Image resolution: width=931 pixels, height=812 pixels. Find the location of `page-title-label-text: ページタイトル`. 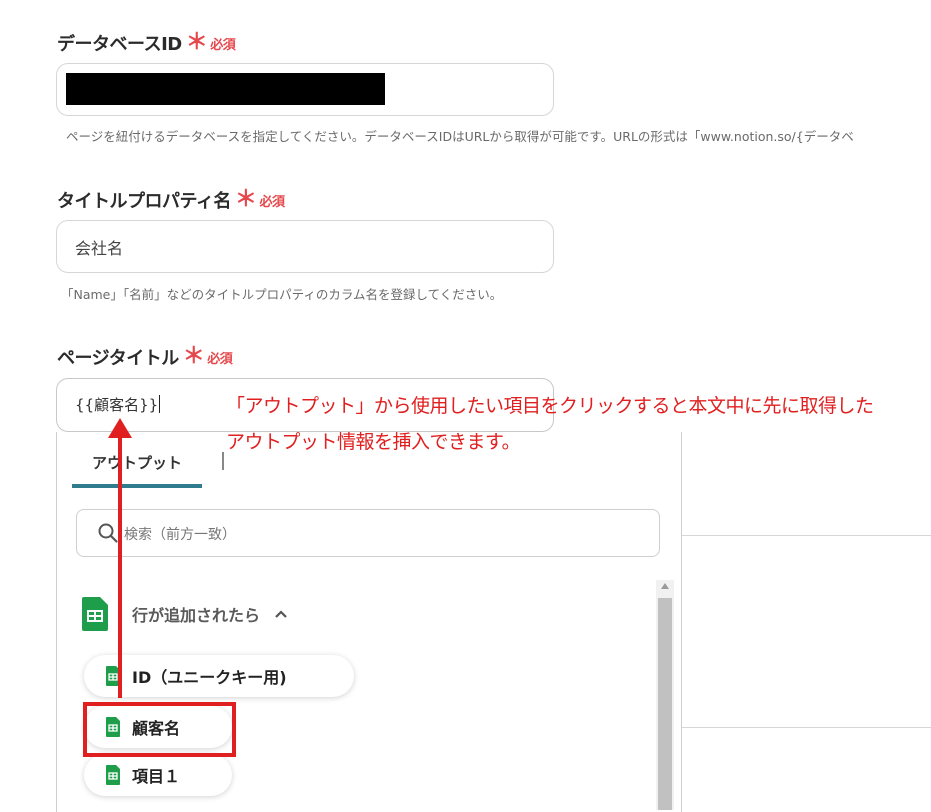

page-title-label-text: ページタイトル is located at coordinates (118, 358).